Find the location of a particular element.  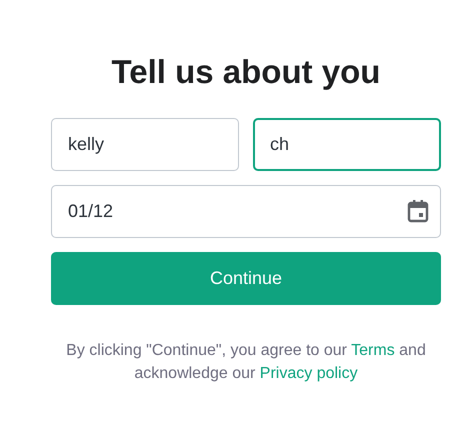

terms-notice: By clicking "Continue", you agree to our Terms and acknowledge our Privacy policy is located at coordinates (246, 362).